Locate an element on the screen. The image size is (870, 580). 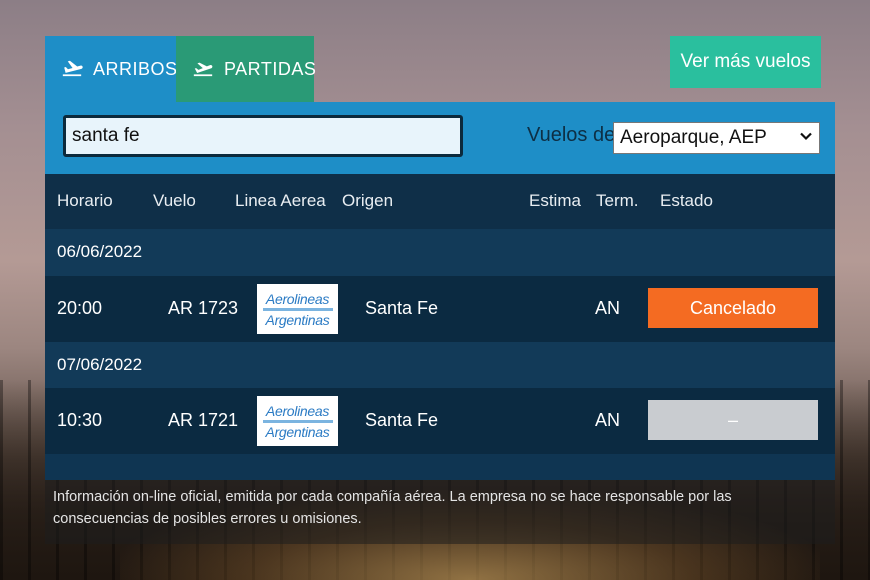
plane-takeoff-icon is located at coordinates (203, 69).